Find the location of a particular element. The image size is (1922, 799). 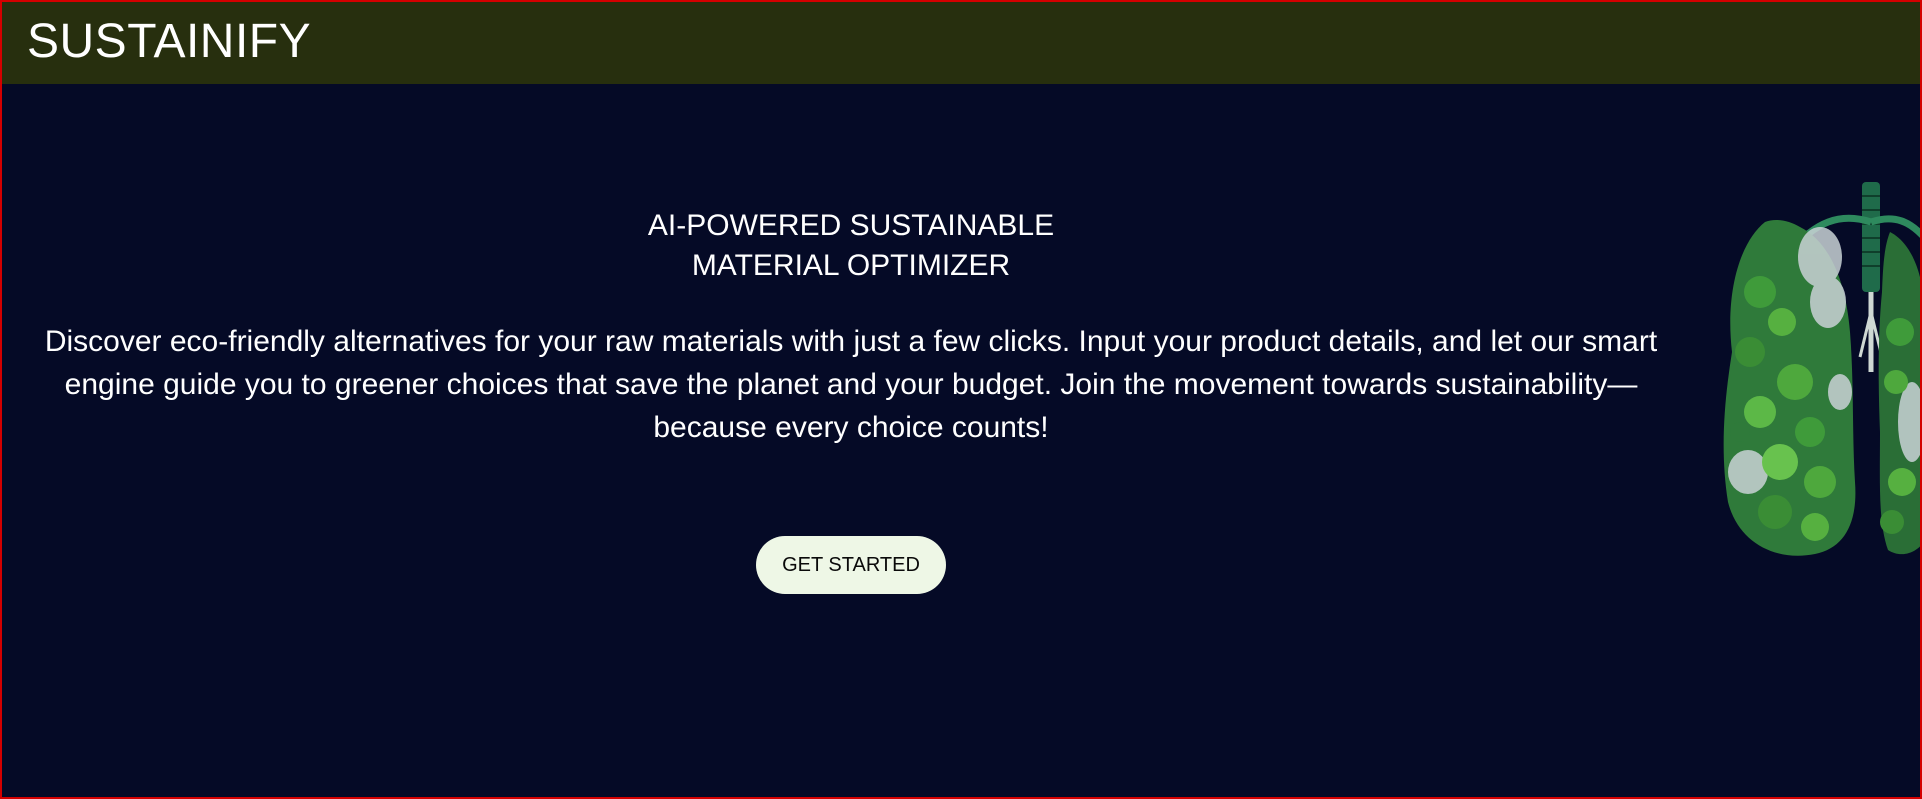

brand-logo-text: SUSTAINIFY is located at coordinates (169, 42).